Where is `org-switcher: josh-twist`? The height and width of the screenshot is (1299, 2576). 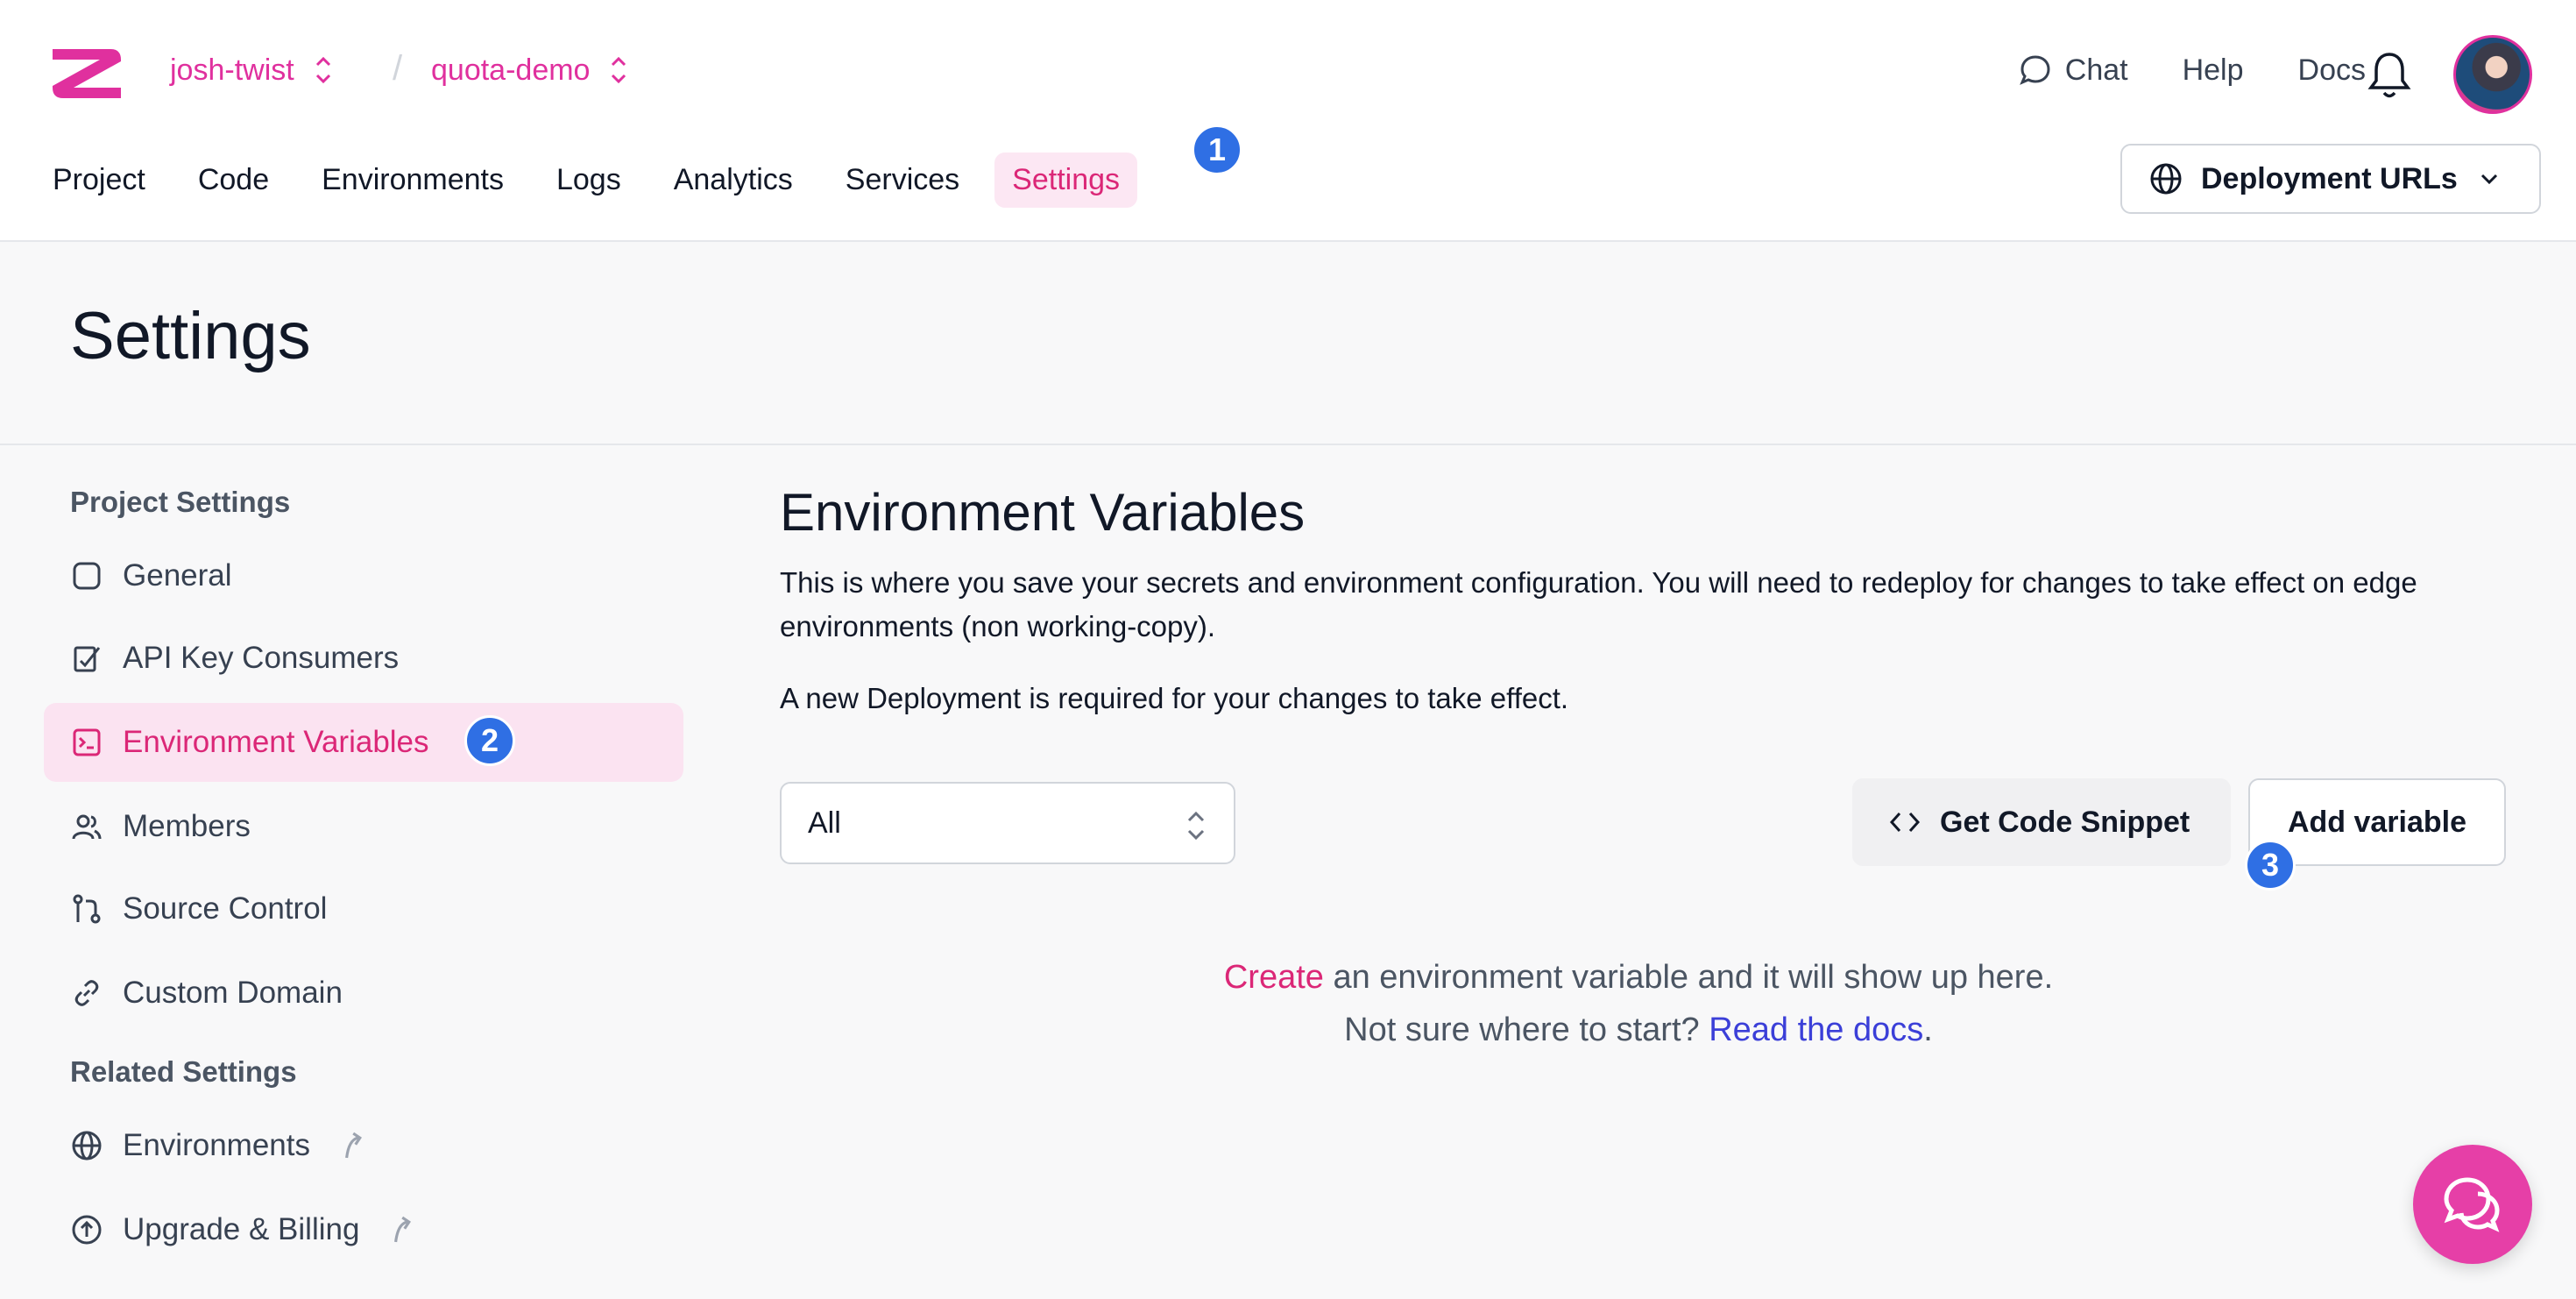 org-switcher: josh-twist is located at coordinates (253, 70).